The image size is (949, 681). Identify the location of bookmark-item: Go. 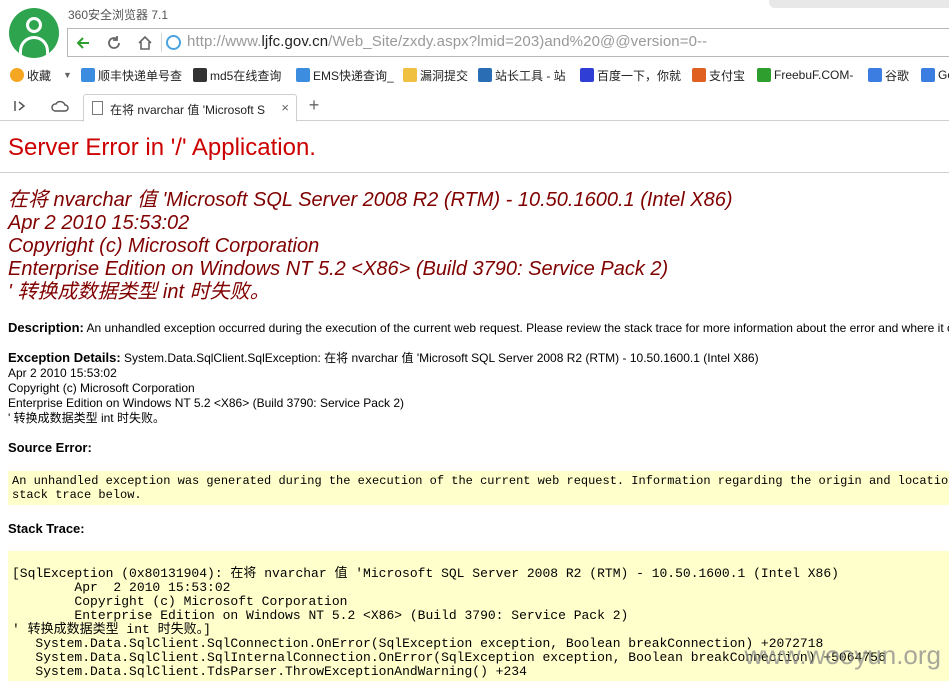
(935, 75).